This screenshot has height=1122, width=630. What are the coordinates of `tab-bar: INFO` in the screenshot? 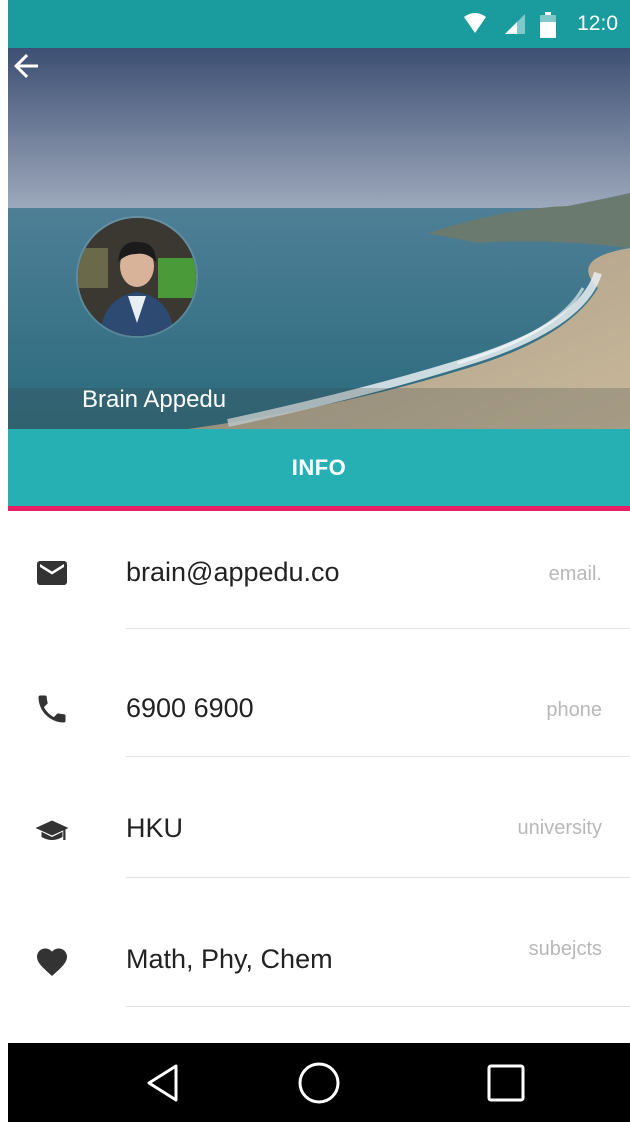 It's located at (319, 470).